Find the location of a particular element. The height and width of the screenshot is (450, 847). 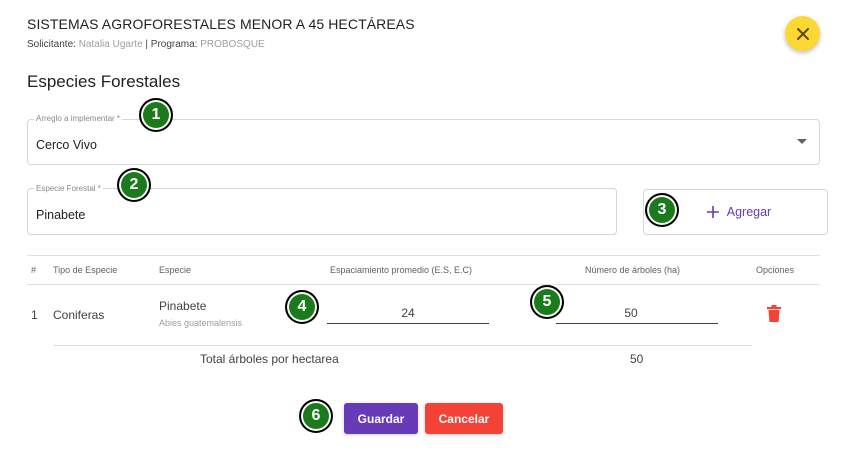

arboles-value: 50 is located at coordinates (631, 313).